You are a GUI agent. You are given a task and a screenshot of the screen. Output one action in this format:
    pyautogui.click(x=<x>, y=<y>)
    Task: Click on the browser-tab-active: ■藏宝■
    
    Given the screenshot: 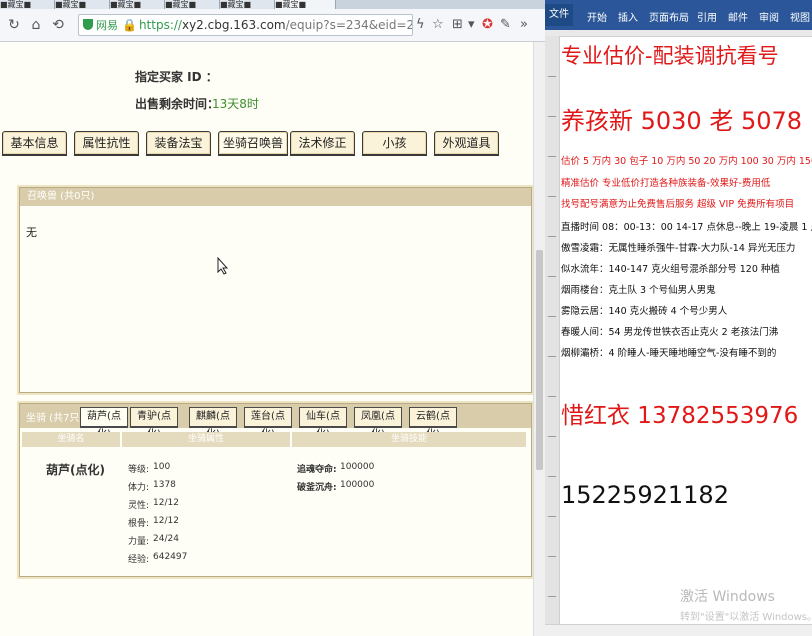 What is the action you would take?
    pyautogui.click(x=305, y=4)
    